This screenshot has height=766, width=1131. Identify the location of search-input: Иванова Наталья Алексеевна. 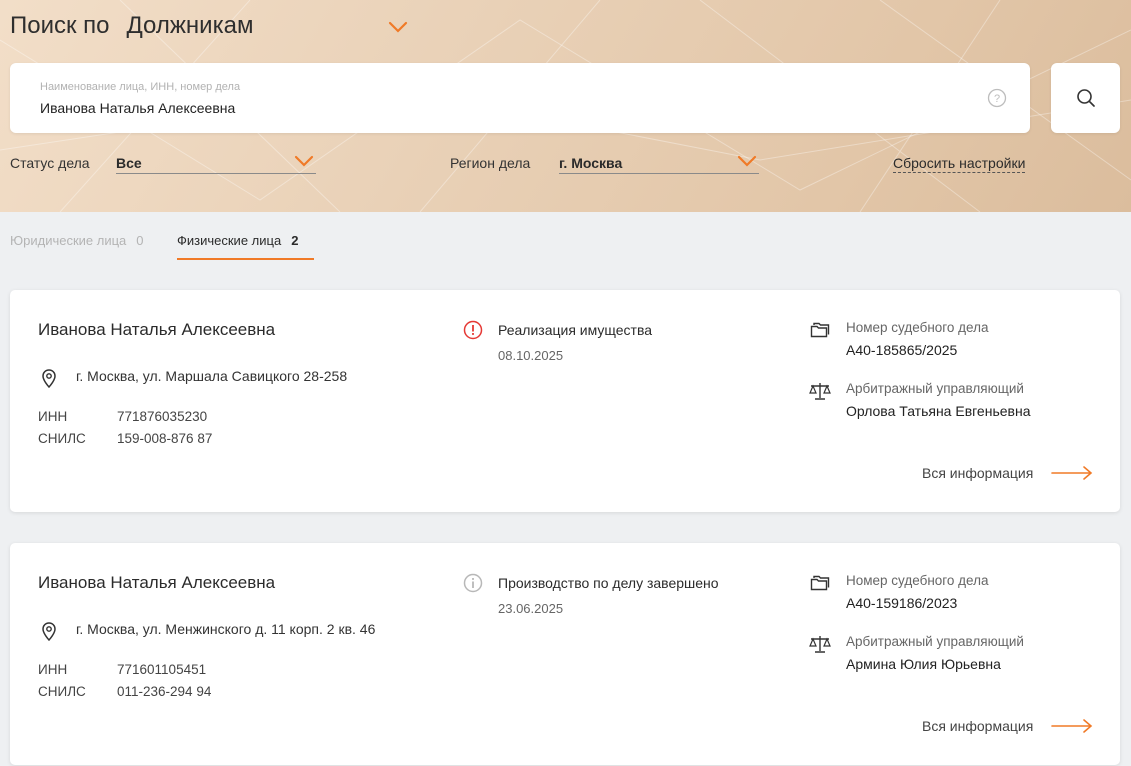
(137, 108).